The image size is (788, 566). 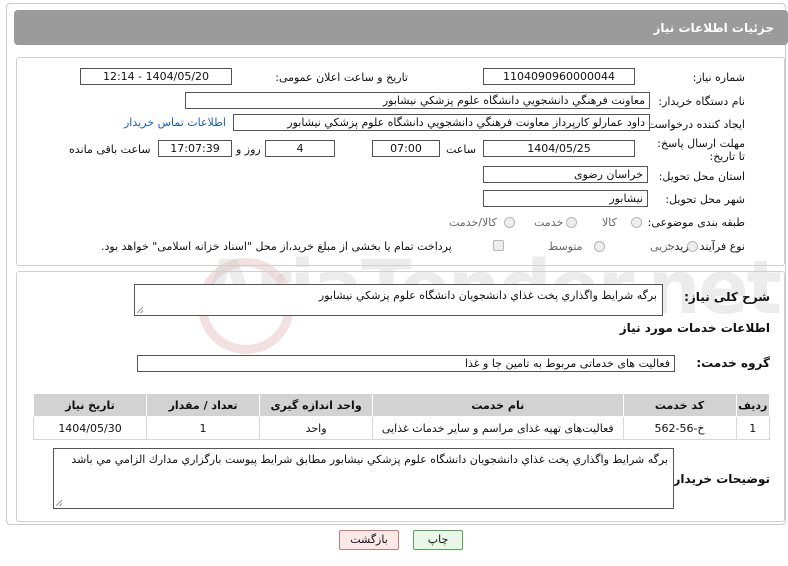 I want to click on creator-label: ایجاد کننده درخواست:, so click(x=694, y=124).